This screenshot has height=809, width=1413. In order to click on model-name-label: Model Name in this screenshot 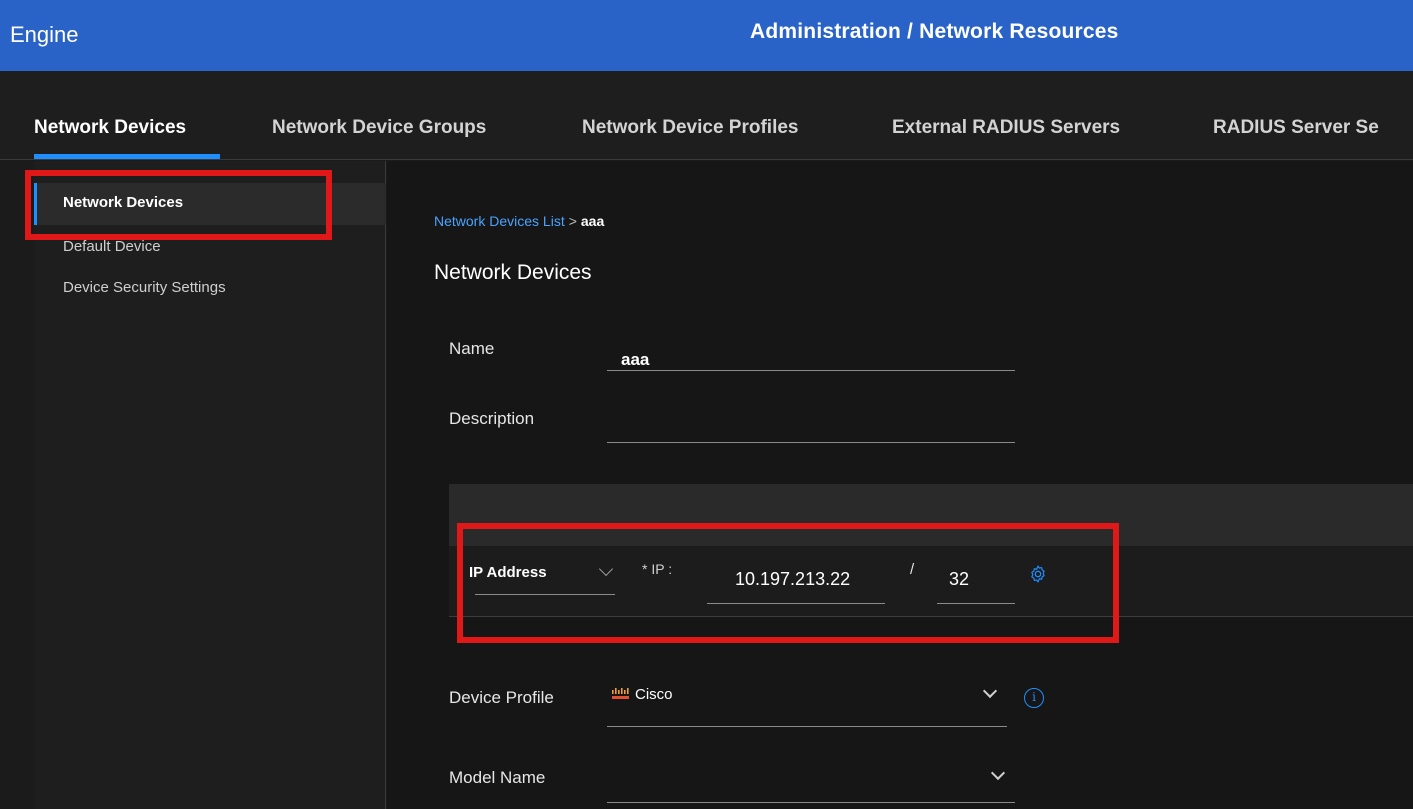, I will do `click(497, 777)`.